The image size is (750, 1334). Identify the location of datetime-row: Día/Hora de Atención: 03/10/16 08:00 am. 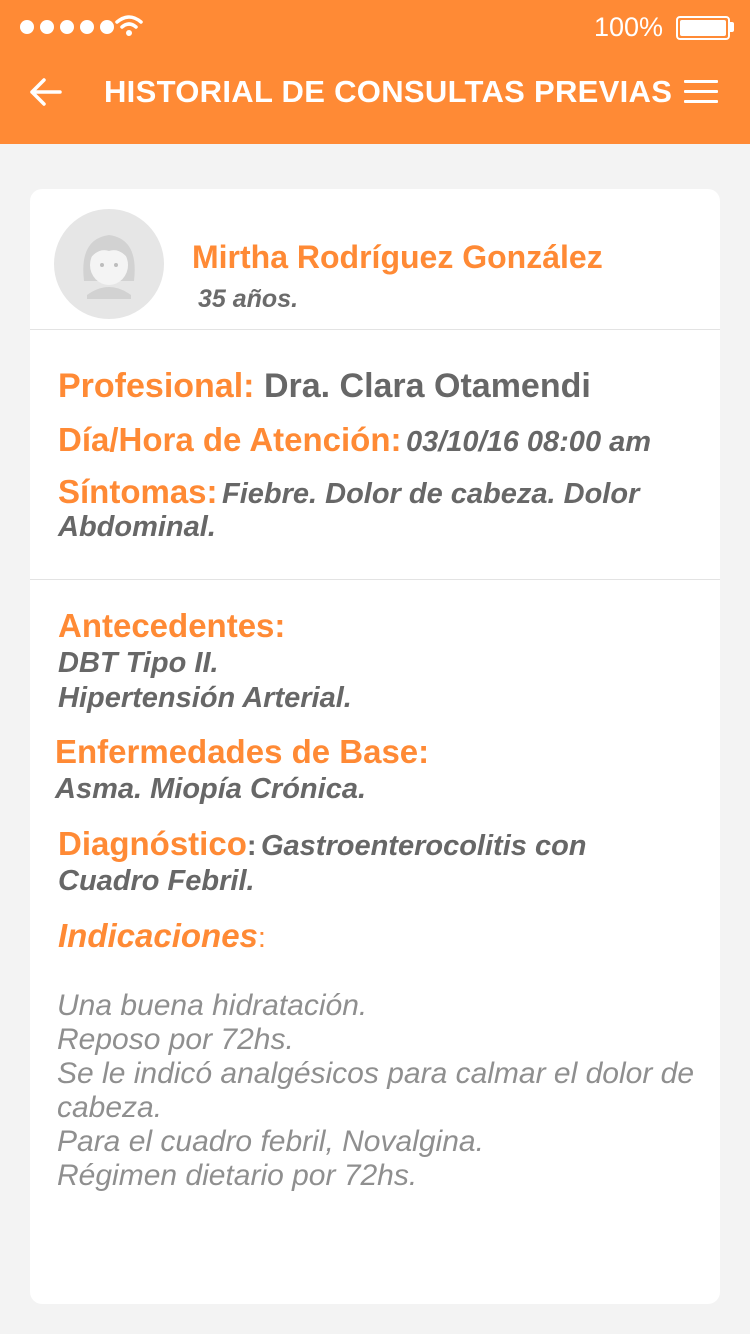
(354, 440).